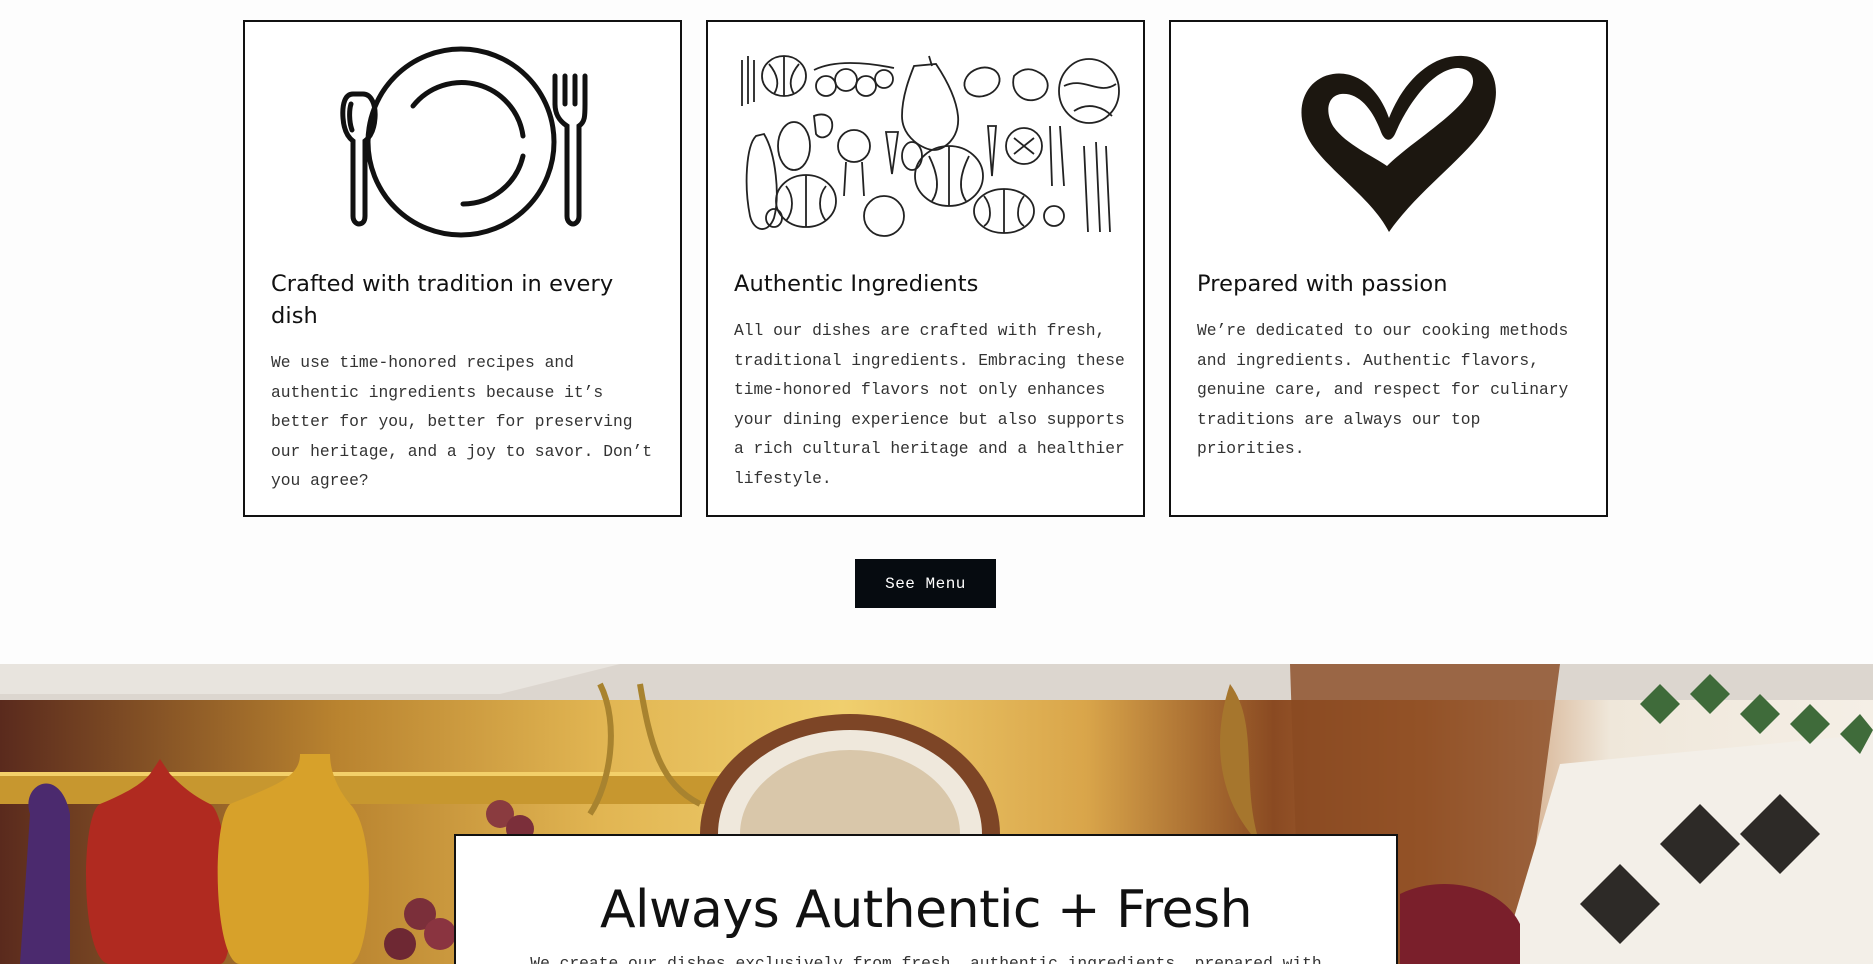 The height and width of the screenshot is (964, 1873). I want to click on plate-cutlery-icon, so click(464, 142).